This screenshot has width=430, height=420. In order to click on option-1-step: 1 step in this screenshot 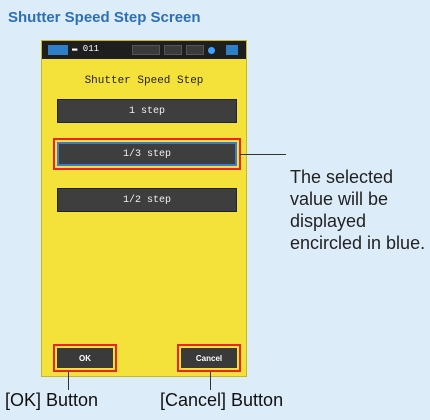, I will do `click(147, 111)`.